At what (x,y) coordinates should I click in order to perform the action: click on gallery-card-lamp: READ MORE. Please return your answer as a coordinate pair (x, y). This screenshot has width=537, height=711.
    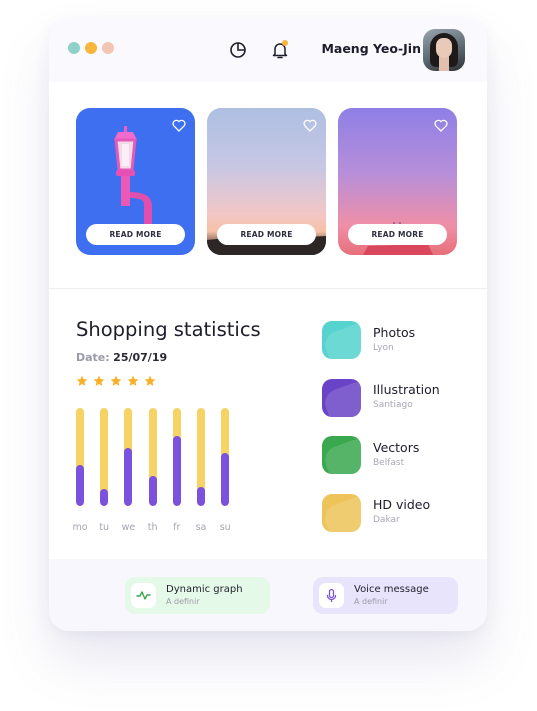
    Looking at the image, I should click on (135, 181).